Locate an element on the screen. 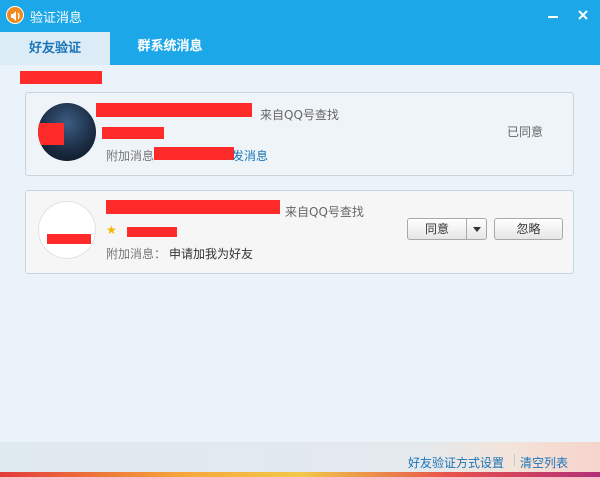  extra-message-value: 发消息 is located at coordinates (250, 156).